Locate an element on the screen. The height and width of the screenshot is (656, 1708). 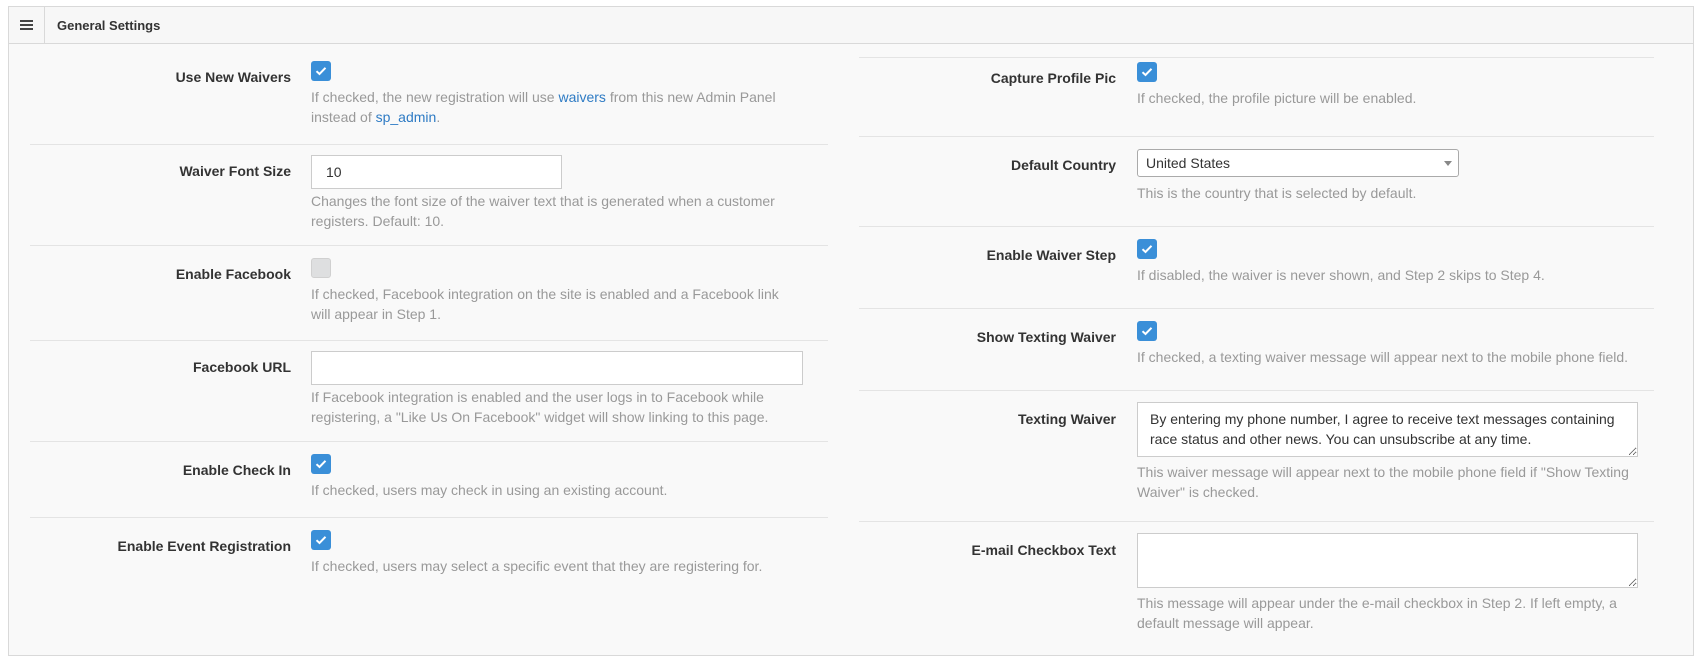
enable-check-in-checkbox is located at coordinates (321, 464).